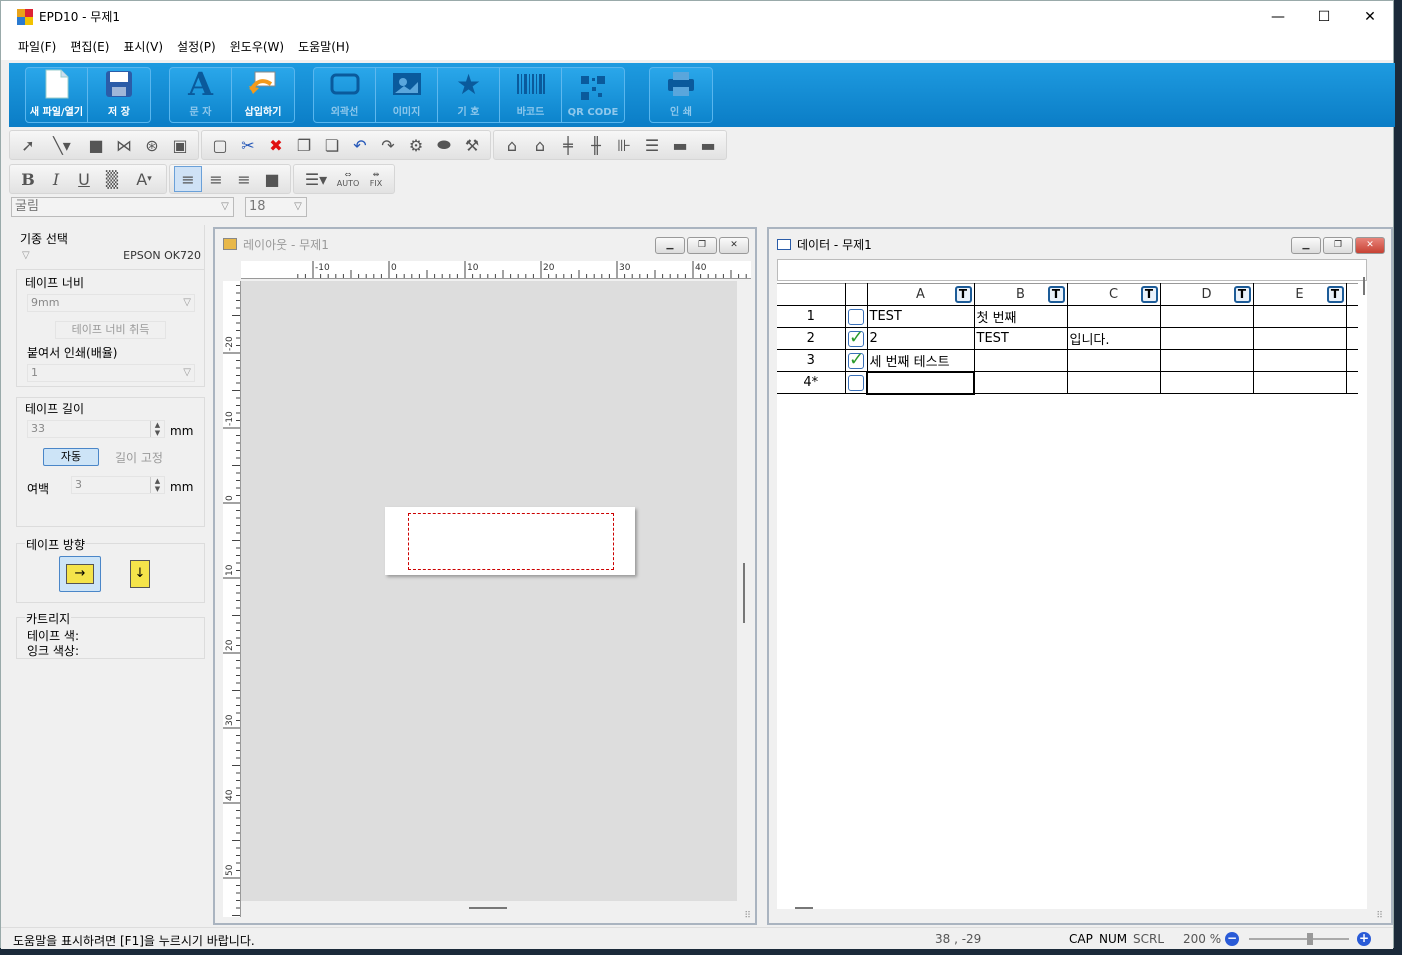  I want to click on row-number: 3, so click(811, 360).